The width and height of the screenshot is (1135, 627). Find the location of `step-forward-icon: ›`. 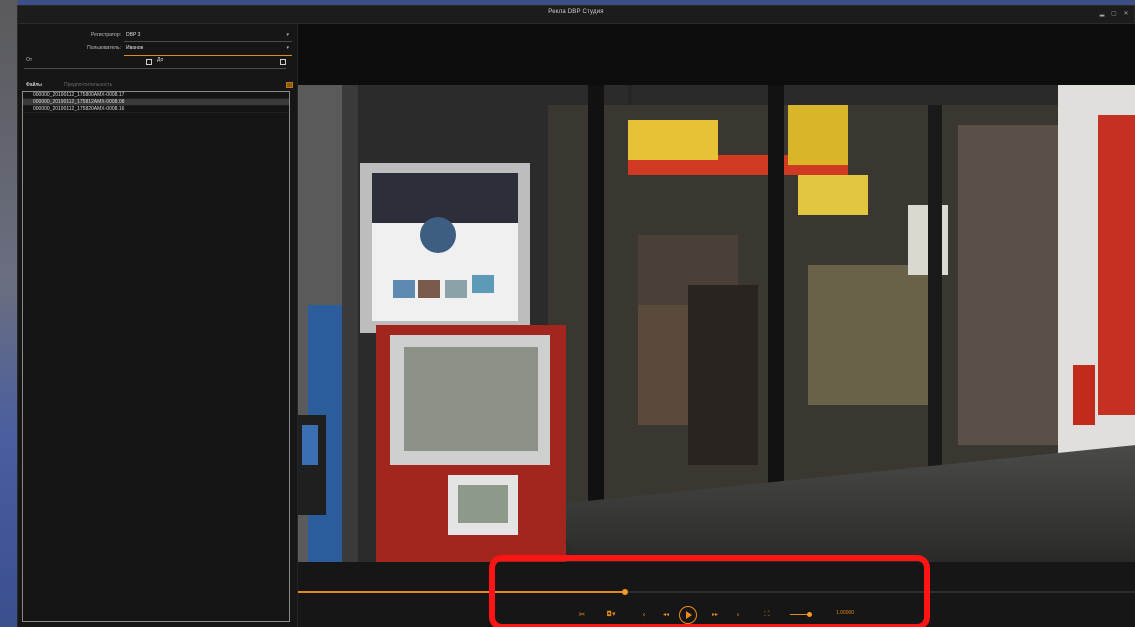

step-forward-icon: › is located at coordinates (738, 614).